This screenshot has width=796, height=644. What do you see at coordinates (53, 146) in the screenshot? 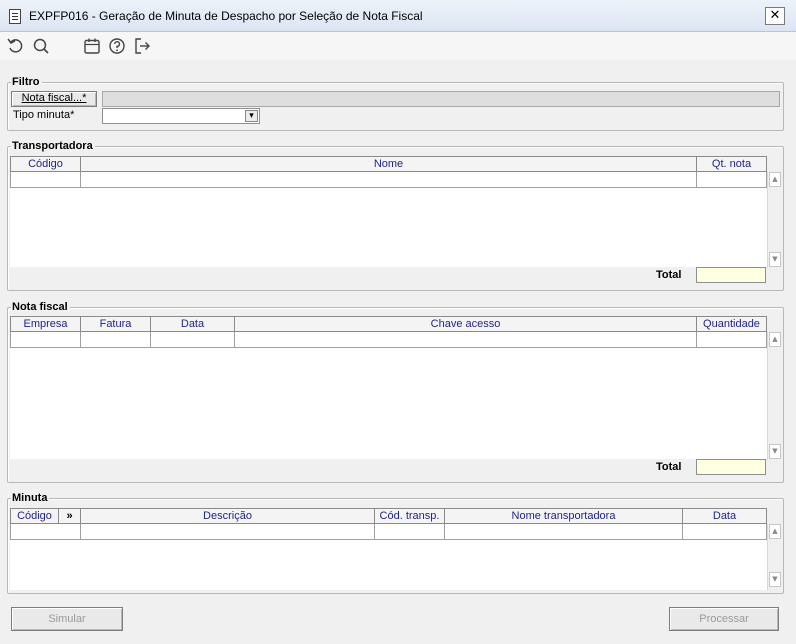
I see `transportadora-legend: Transportadora` at bounding box center [53, 146].